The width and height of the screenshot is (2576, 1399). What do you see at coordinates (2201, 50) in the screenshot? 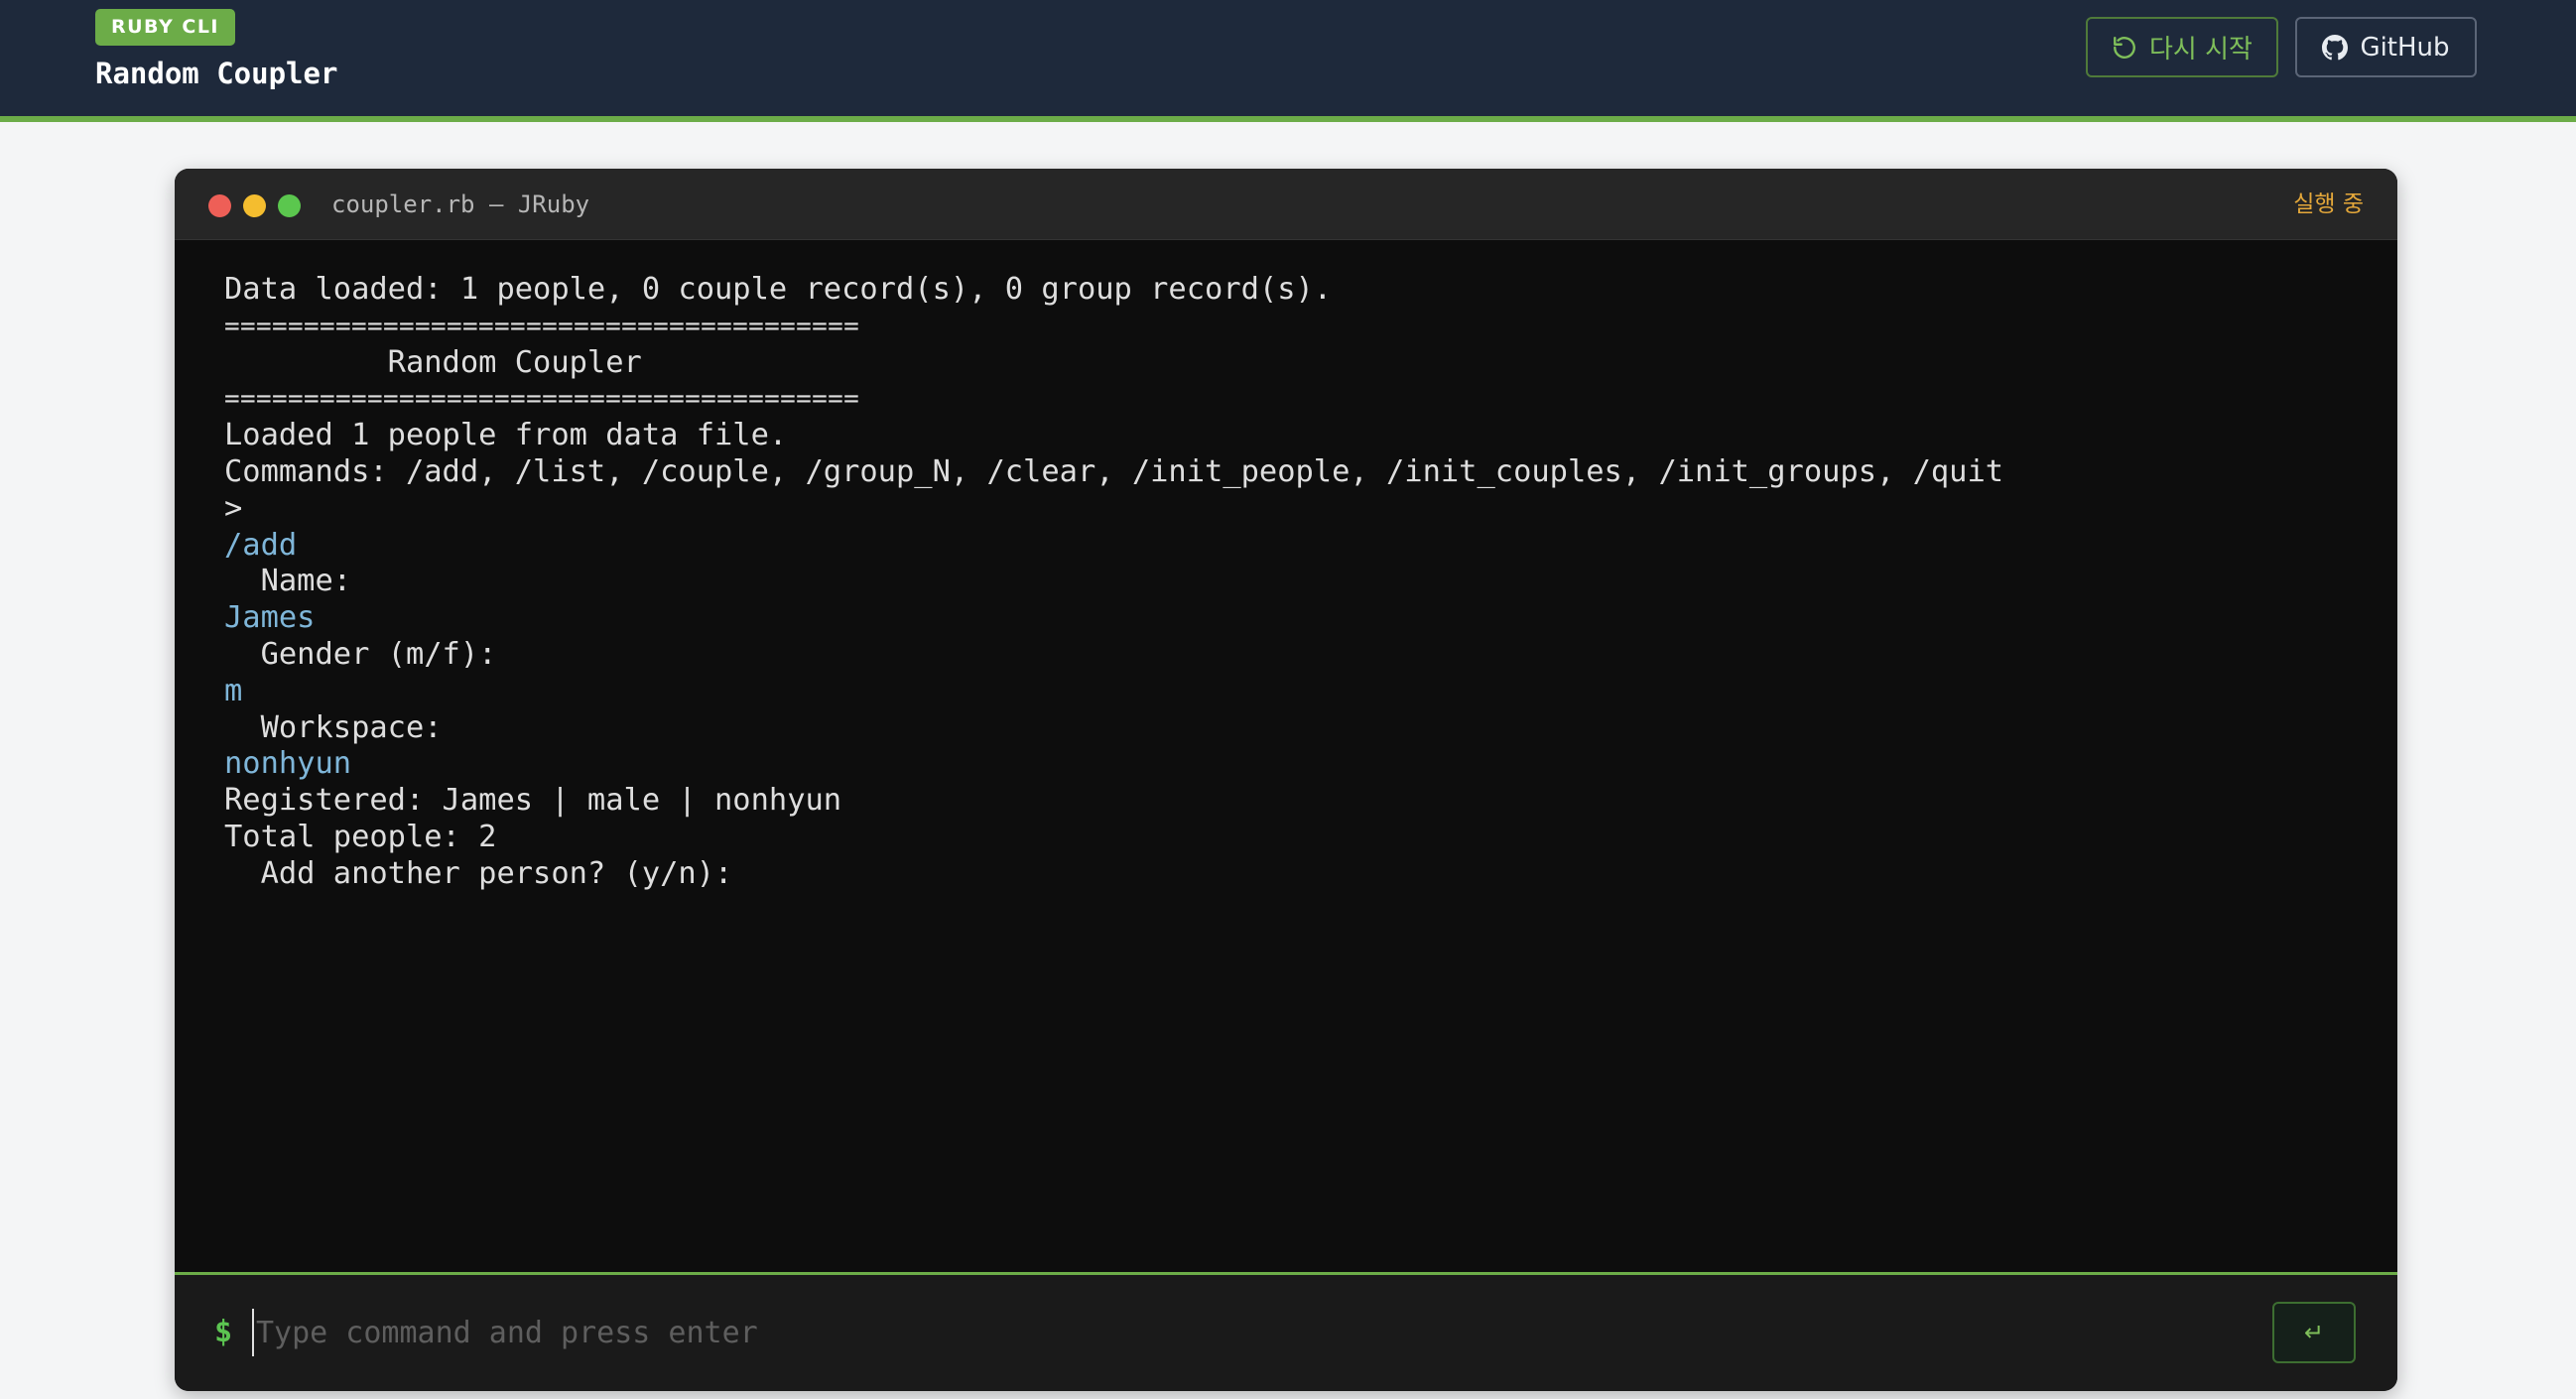
I see `restart-button-label: 다시 시작` at bounding box center [2201, 50].